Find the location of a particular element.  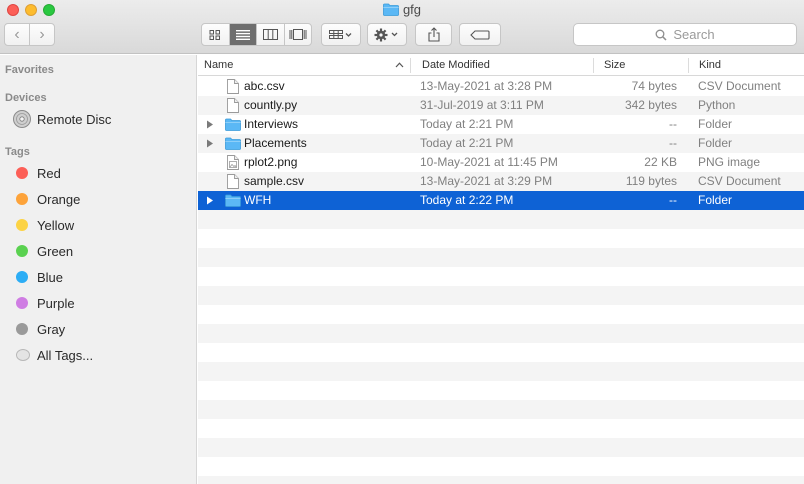

column-header-date: Date Modified is located at coordinates (453, 65).